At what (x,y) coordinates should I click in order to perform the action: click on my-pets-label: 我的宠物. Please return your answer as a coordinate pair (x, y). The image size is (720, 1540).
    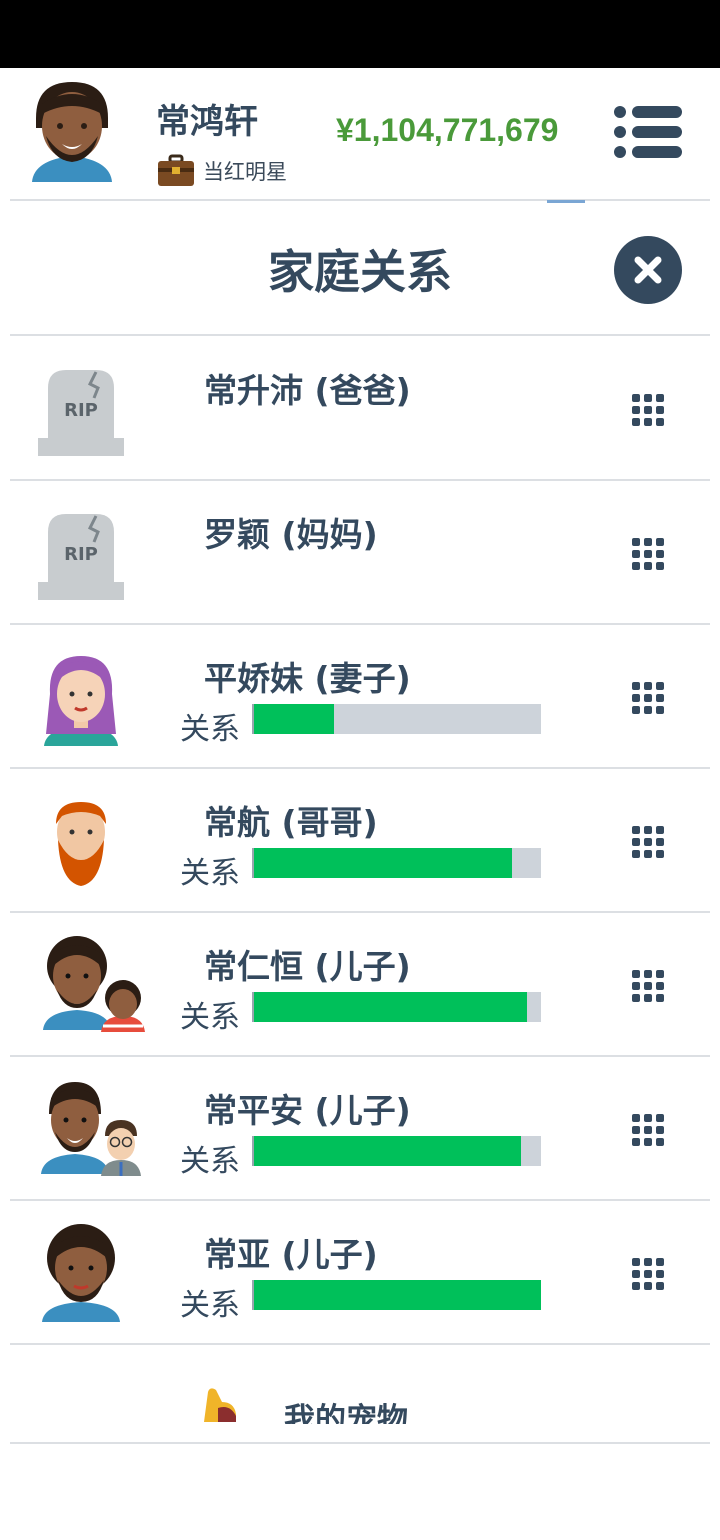
    Looking at the image, I should click on (346, 1413).